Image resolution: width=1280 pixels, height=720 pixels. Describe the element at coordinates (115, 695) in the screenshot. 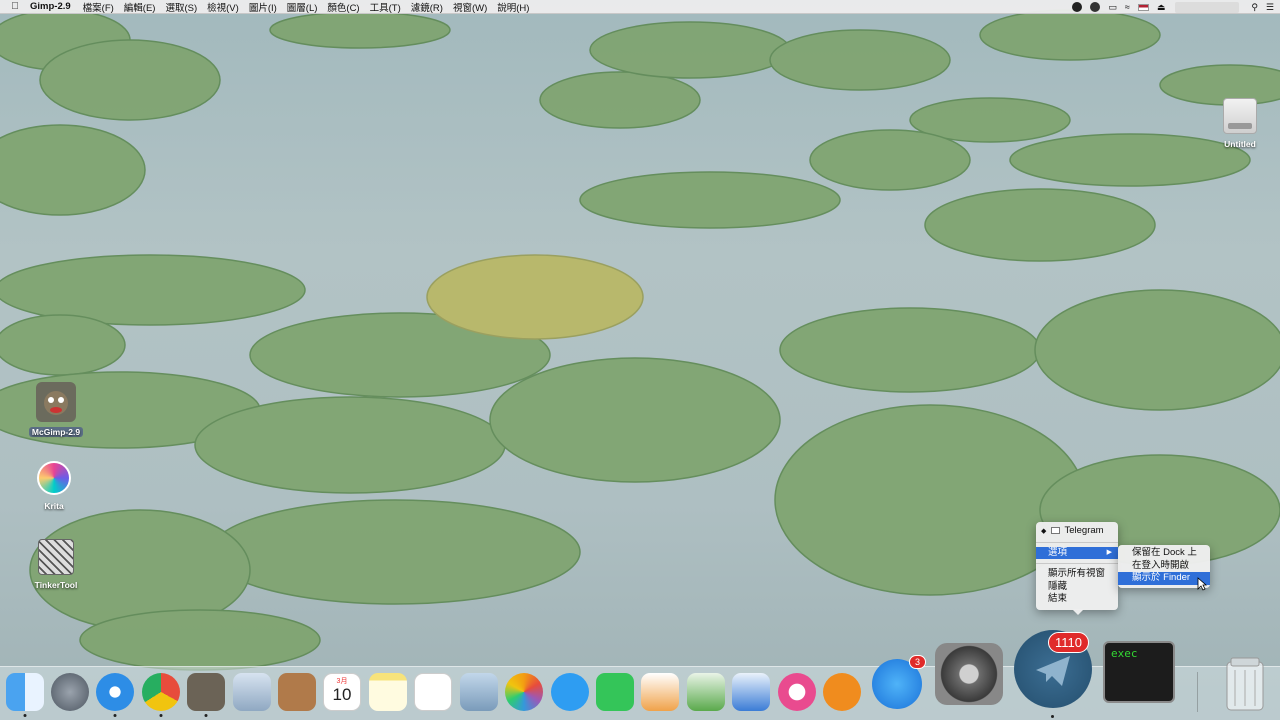

I see `safari-icon` at that location.